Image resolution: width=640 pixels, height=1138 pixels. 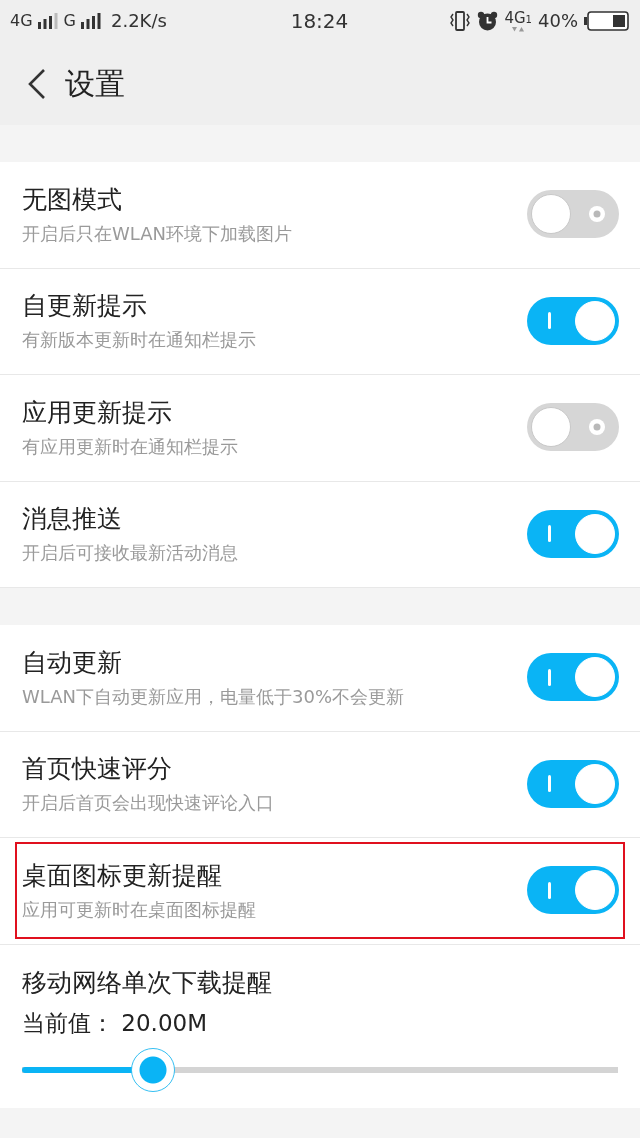 What do you see at coordinates (213, 696) in the screenshot?
I see `setting-description: WLAN下自动更新应用，电量低于30%不会更新` at bounding box center [213, 696].